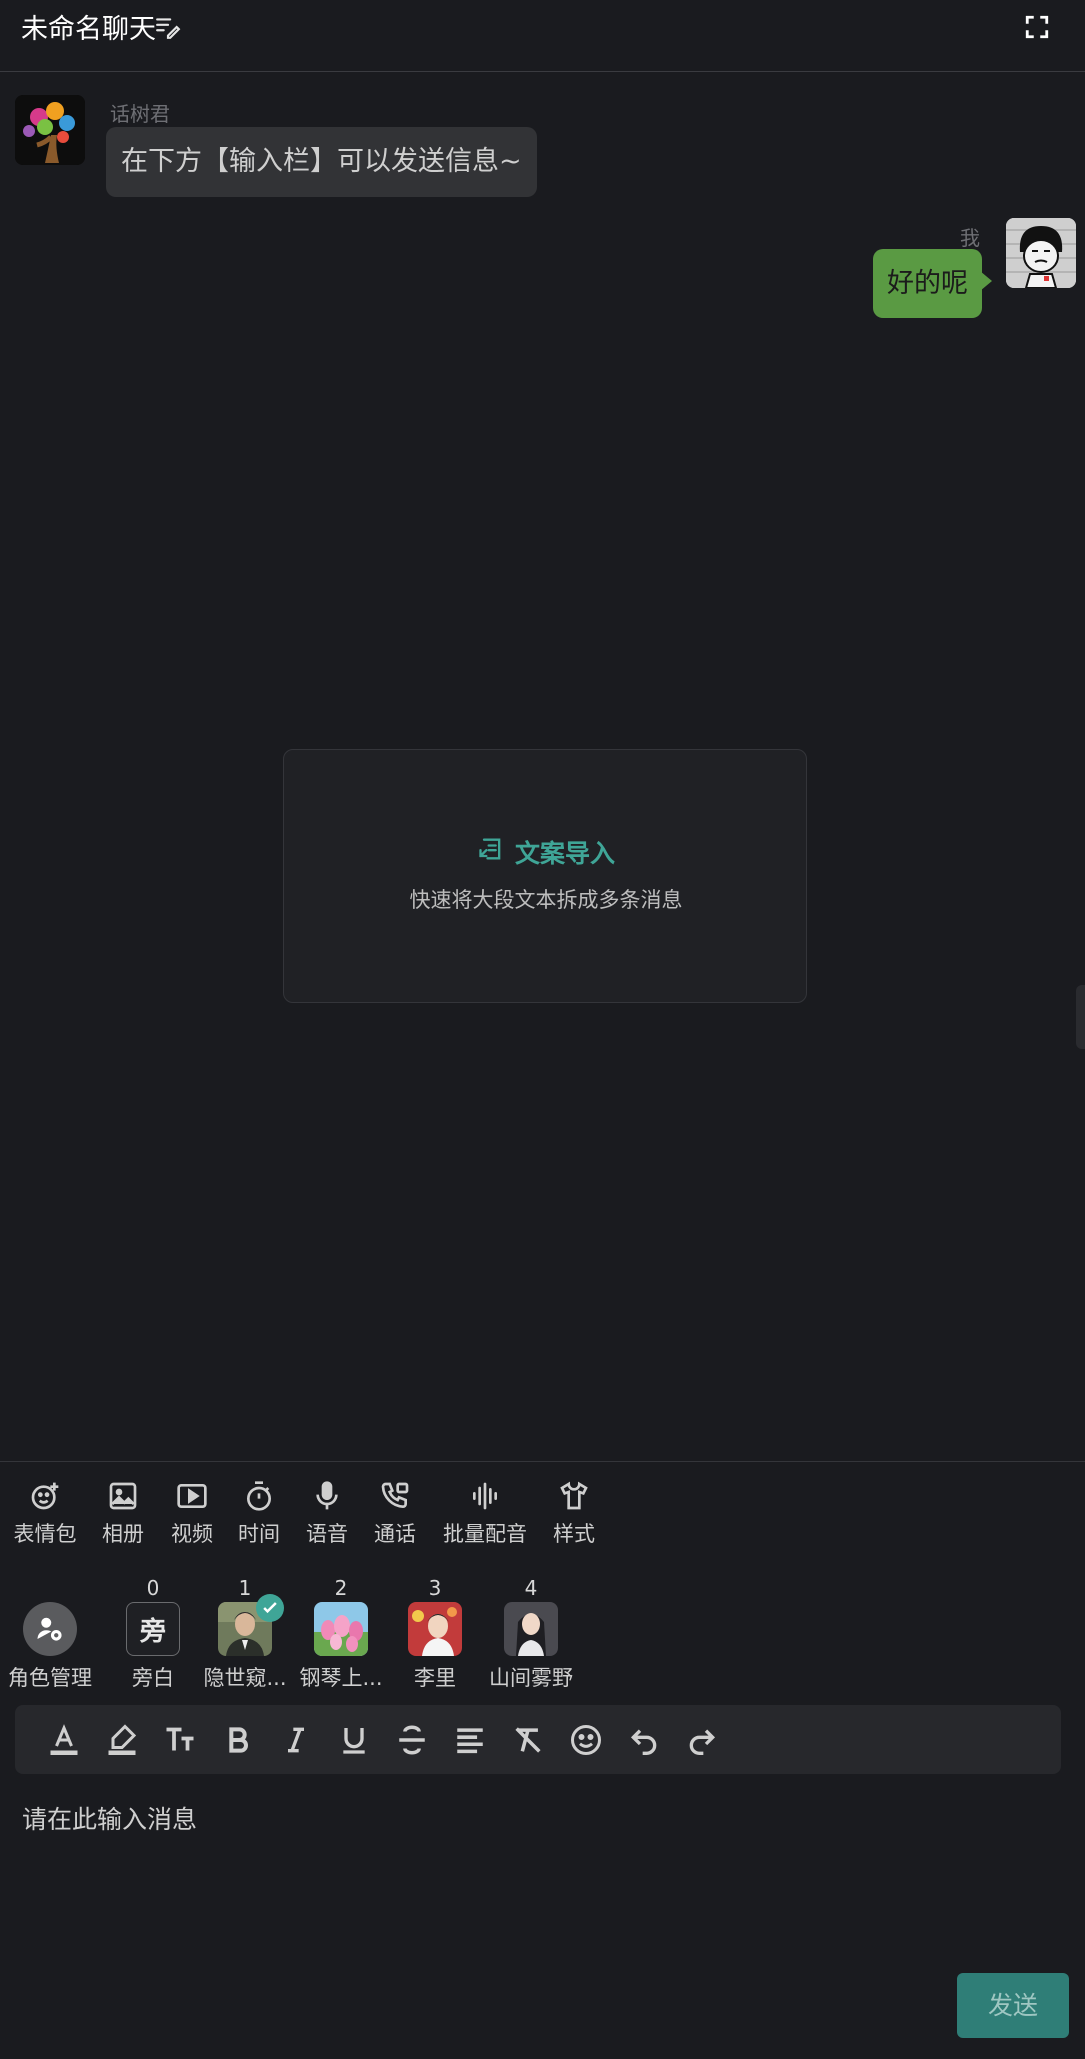 This screenshot has width=1085, height=2059. I want to click on tool-emoji-pack: 表情包, so click(45, 1515).